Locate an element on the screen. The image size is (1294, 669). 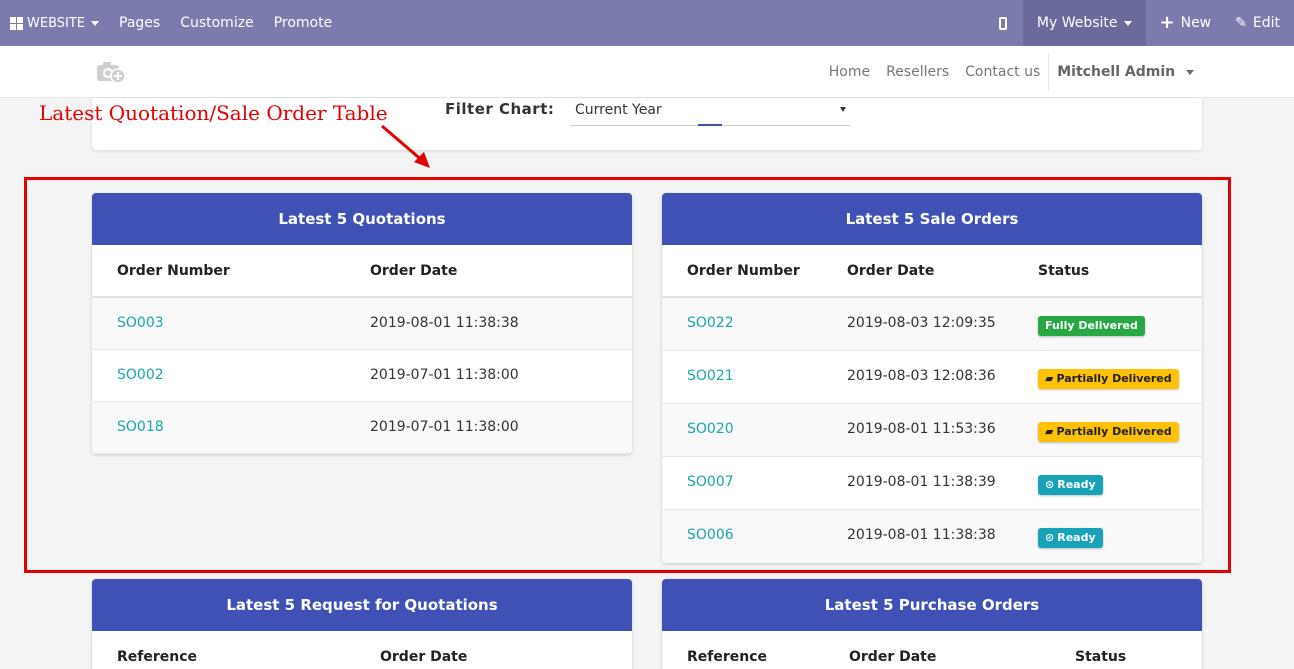
quotations-table-header: Order Number Order Date is located at coordinates (362, 271).